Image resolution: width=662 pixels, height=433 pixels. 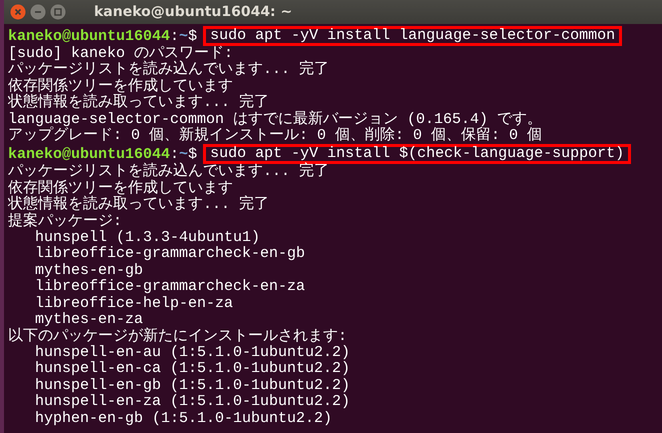 What do you see at coordinates (121, 54) in the screenshot?
I see `output-line: [sudo] kaneko のパスワード:` at bounding box center [121, 54].